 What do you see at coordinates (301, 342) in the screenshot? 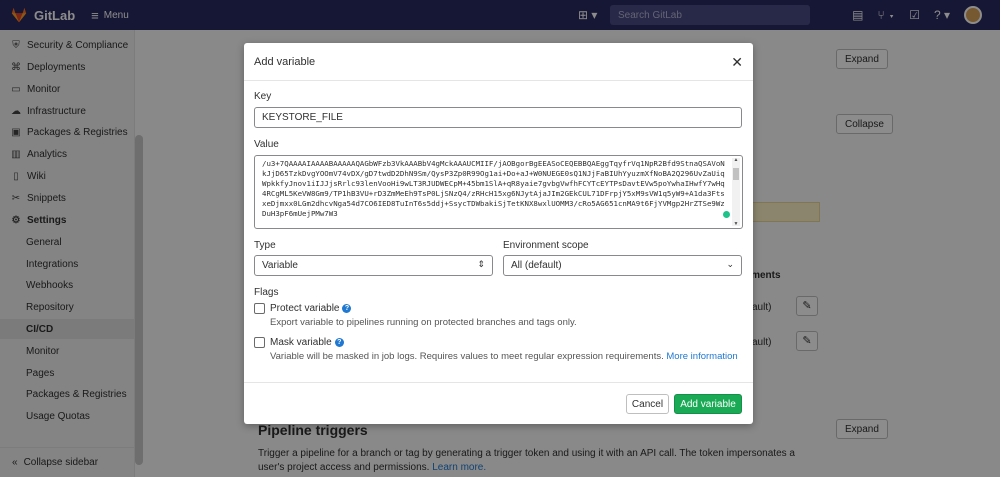
I see `mask-variable-label: Mask variable` at bounding box center [301, 342].